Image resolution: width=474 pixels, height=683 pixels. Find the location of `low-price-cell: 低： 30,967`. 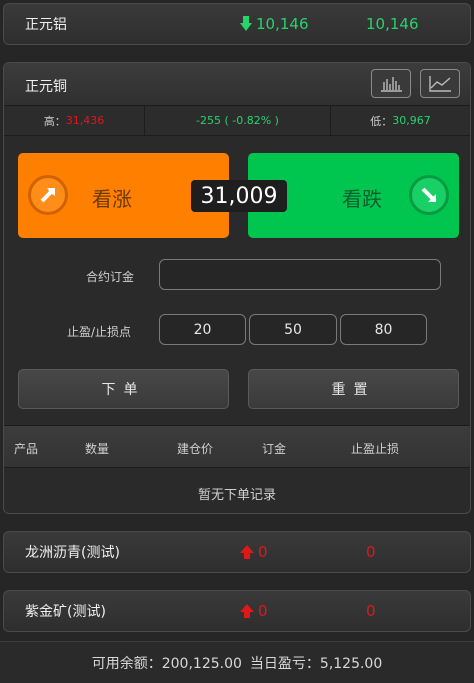

low-price-cell: 低： 30,967 is located at coordinates (400, 121).